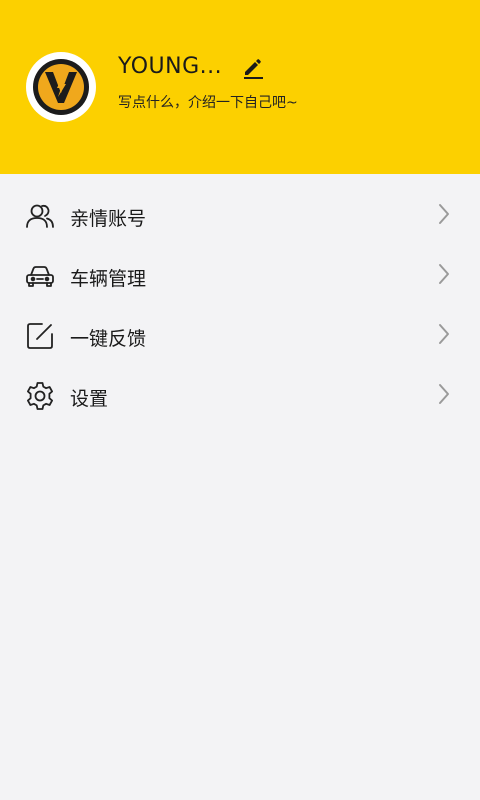 The width and height of the screenshot is (480, 800). Describe the element at coordinates (40, 276) in the screenshot. I see `car-icon` at that location.